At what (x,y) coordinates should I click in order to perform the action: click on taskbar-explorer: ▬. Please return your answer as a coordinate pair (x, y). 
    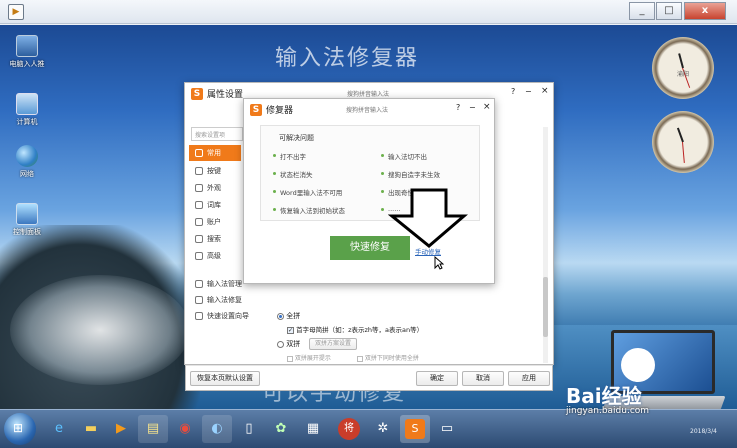
    Looking at the image, I should click on (91, 429).